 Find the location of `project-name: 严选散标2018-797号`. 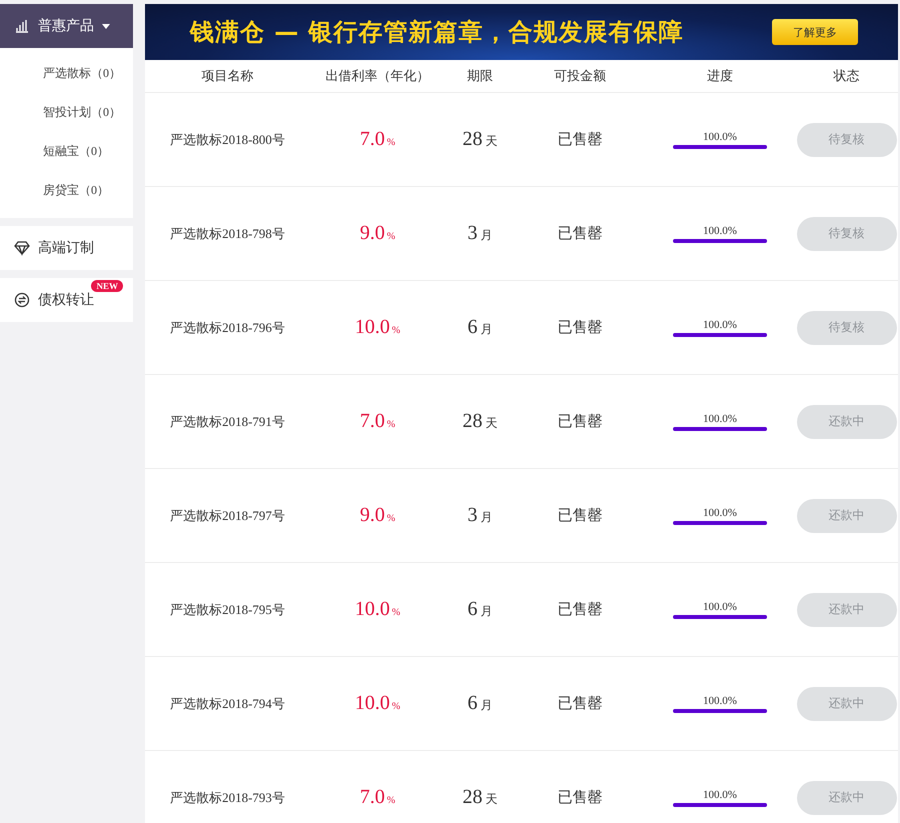

project-name: 严选散标2018-797号 is located at coordinates (227, 515).